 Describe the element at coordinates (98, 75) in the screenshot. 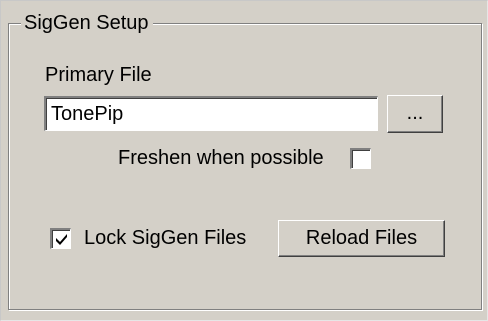

I see `primary-file-label: Primary File` at that location.